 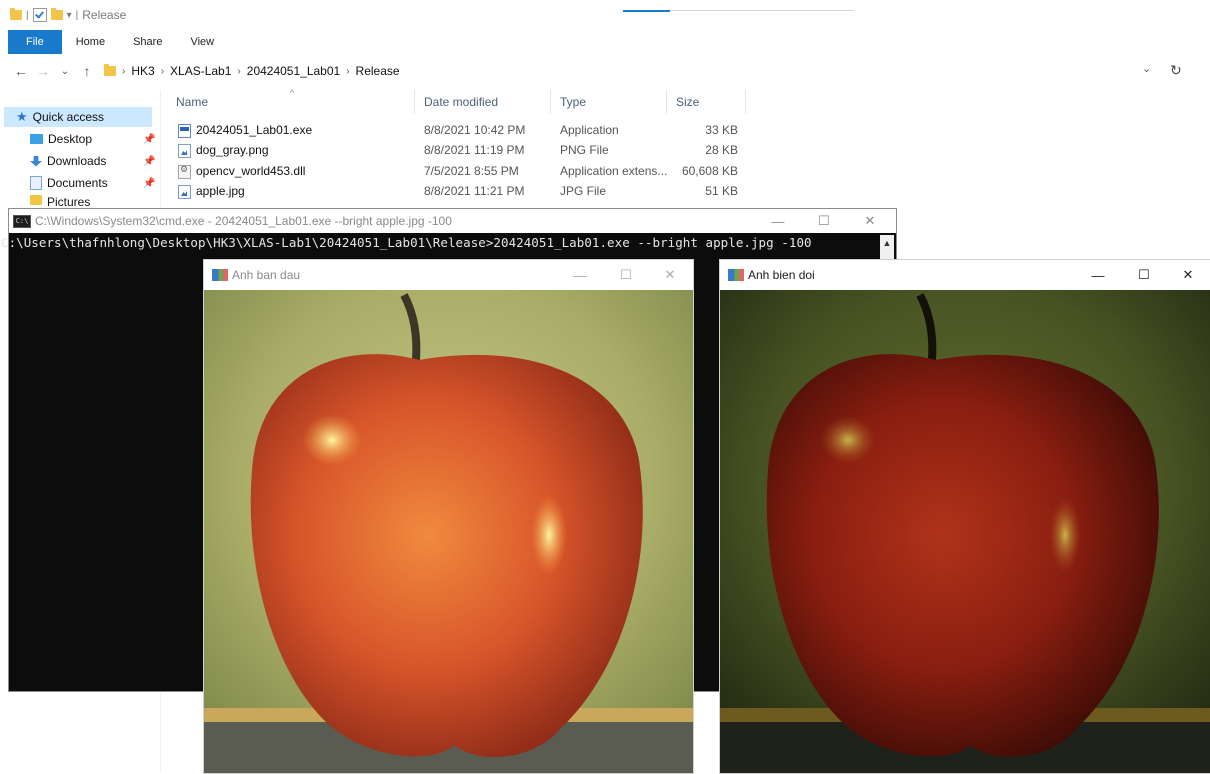 What do you see at coordinates (35, 42) in the screenshot?
I see `tab-file: File` at bounding box center [35, 42].